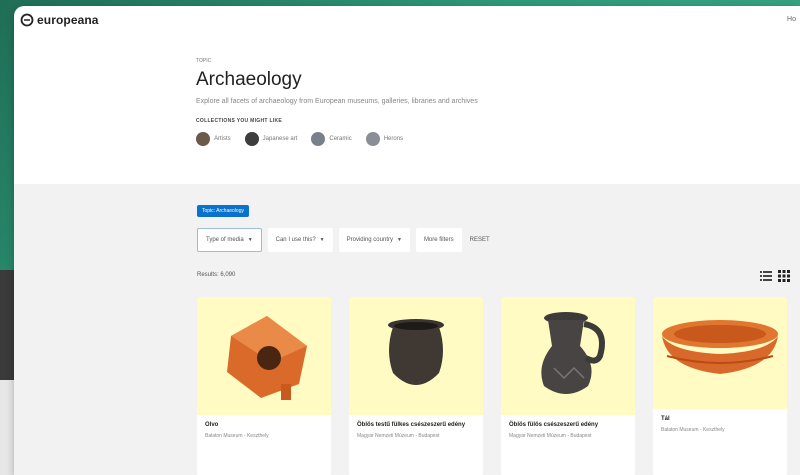 This screenshot has height=475, width=800. I want to click on collection-chip: Herons, so click(384, 139).